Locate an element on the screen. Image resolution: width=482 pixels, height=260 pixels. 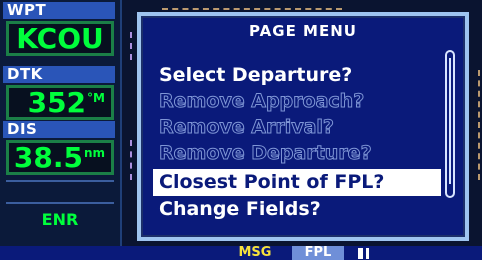
menu-item-change-fields: Change Fields? is located at coordinates (297, 209).